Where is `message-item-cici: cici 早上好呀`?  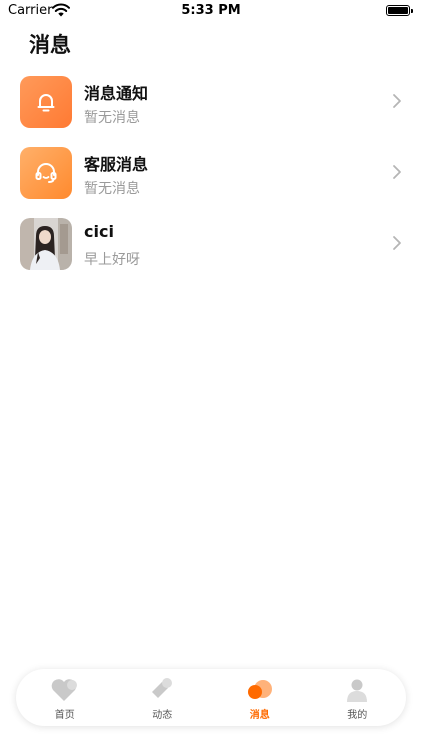
message-item-cici: cici 早上好呀 is located at coordinates (211, 249).